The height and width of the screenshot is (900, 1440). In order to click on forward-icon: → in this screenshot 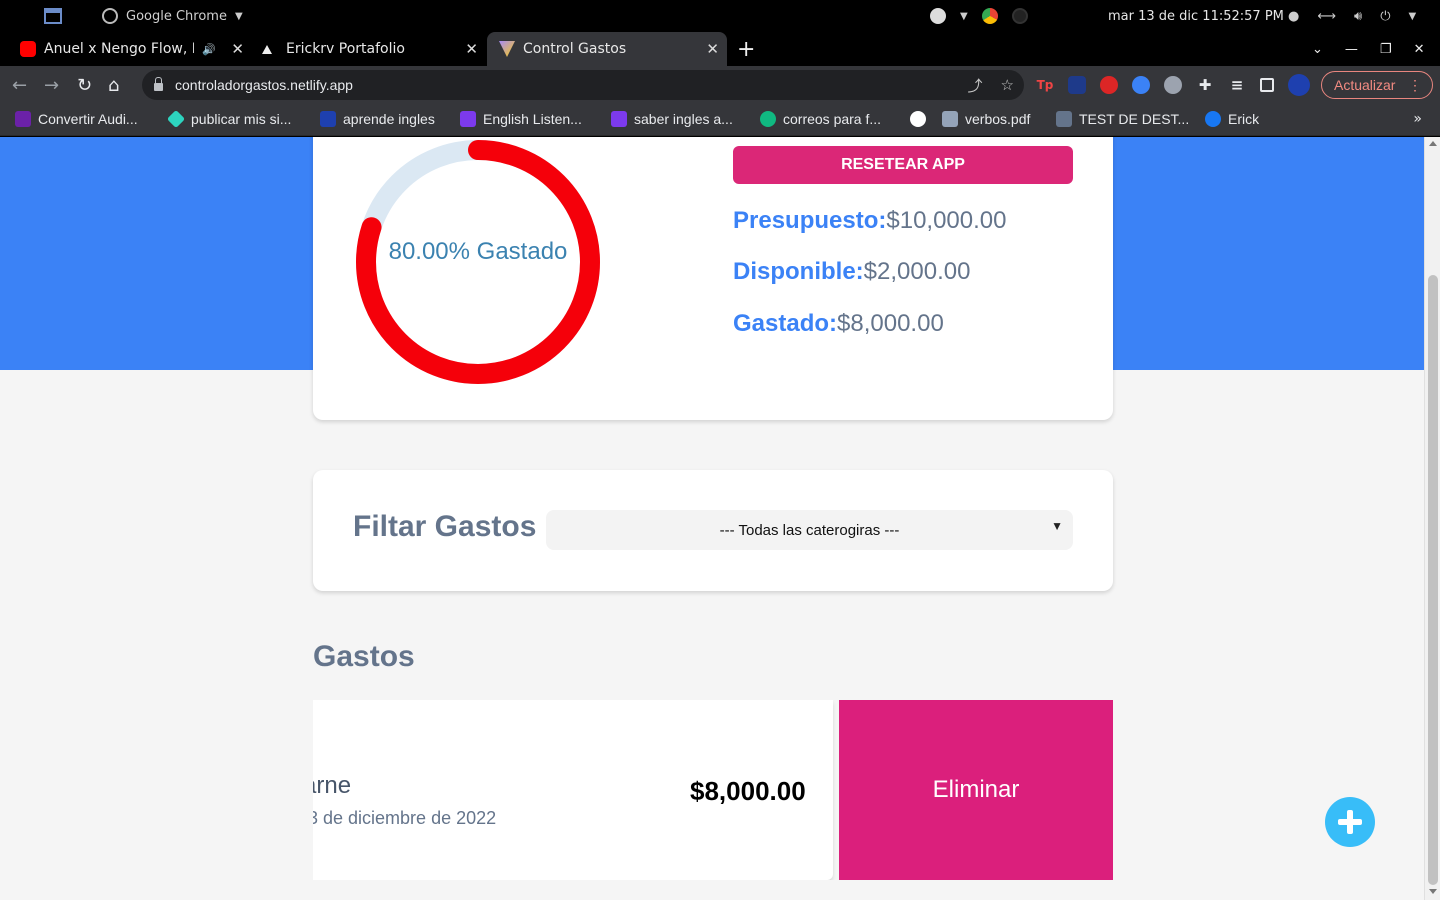, I will do `click(51, 85)`.